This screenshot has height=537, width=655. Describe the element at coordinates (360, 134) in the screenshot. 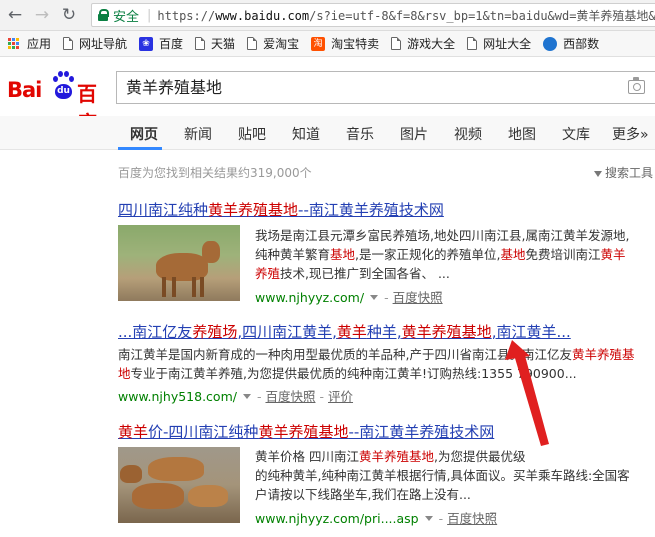

I see `tab-music: 音乐` at that location.